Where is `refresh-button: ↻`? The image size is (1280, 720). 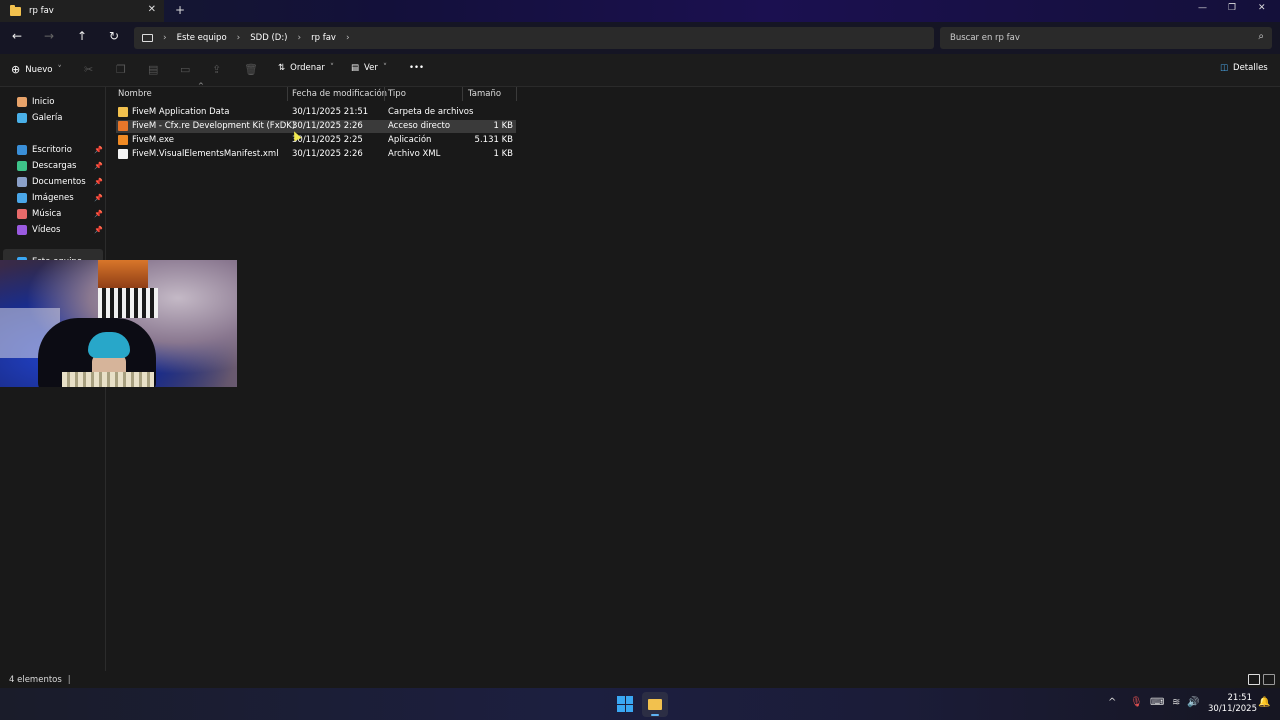 refresh-button: ↻ is located at coordinates (114, 36).